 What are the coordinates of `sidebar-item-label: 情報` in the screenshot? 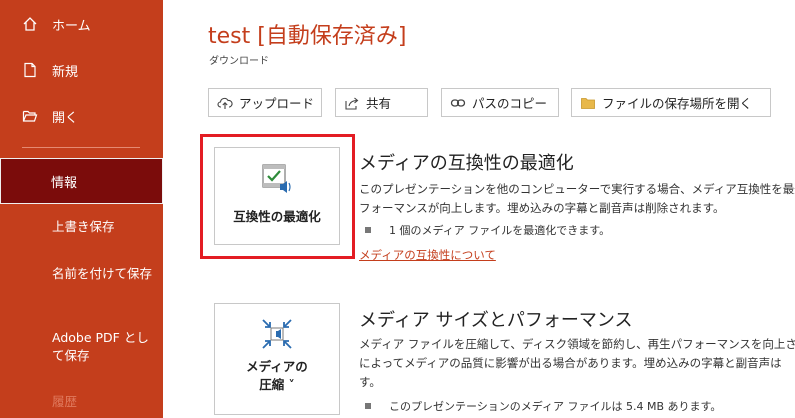 It's located at (64, 183).